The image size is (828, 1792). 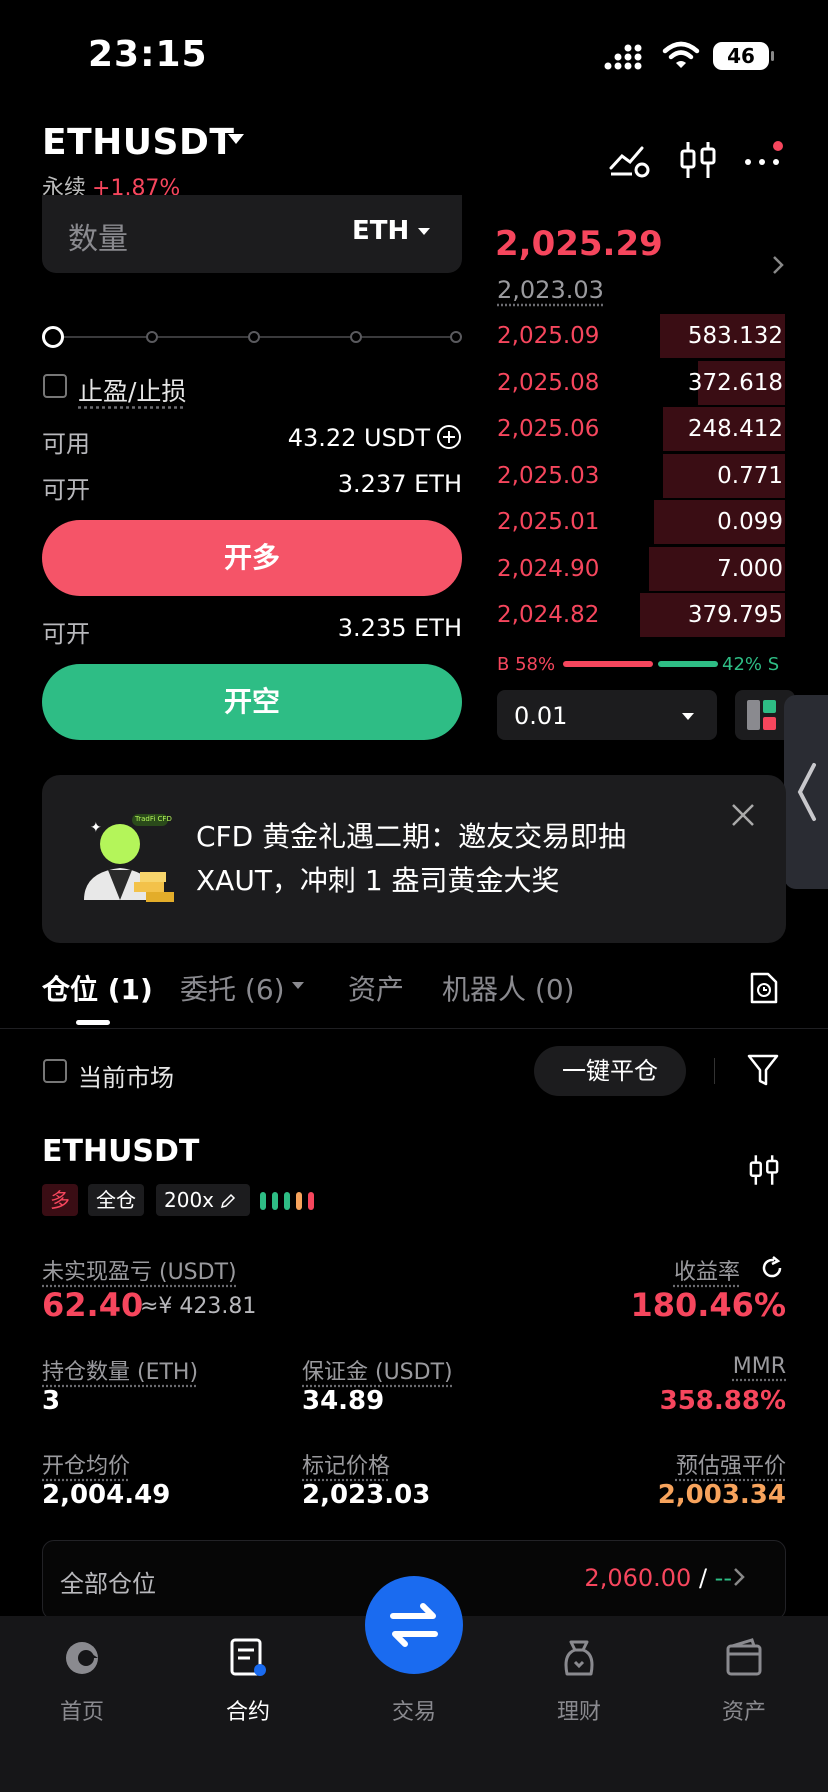 What do you see at coordinates (53, 337) in the screenshot?
I see `slider-handle` at bounding box center [53, 337].